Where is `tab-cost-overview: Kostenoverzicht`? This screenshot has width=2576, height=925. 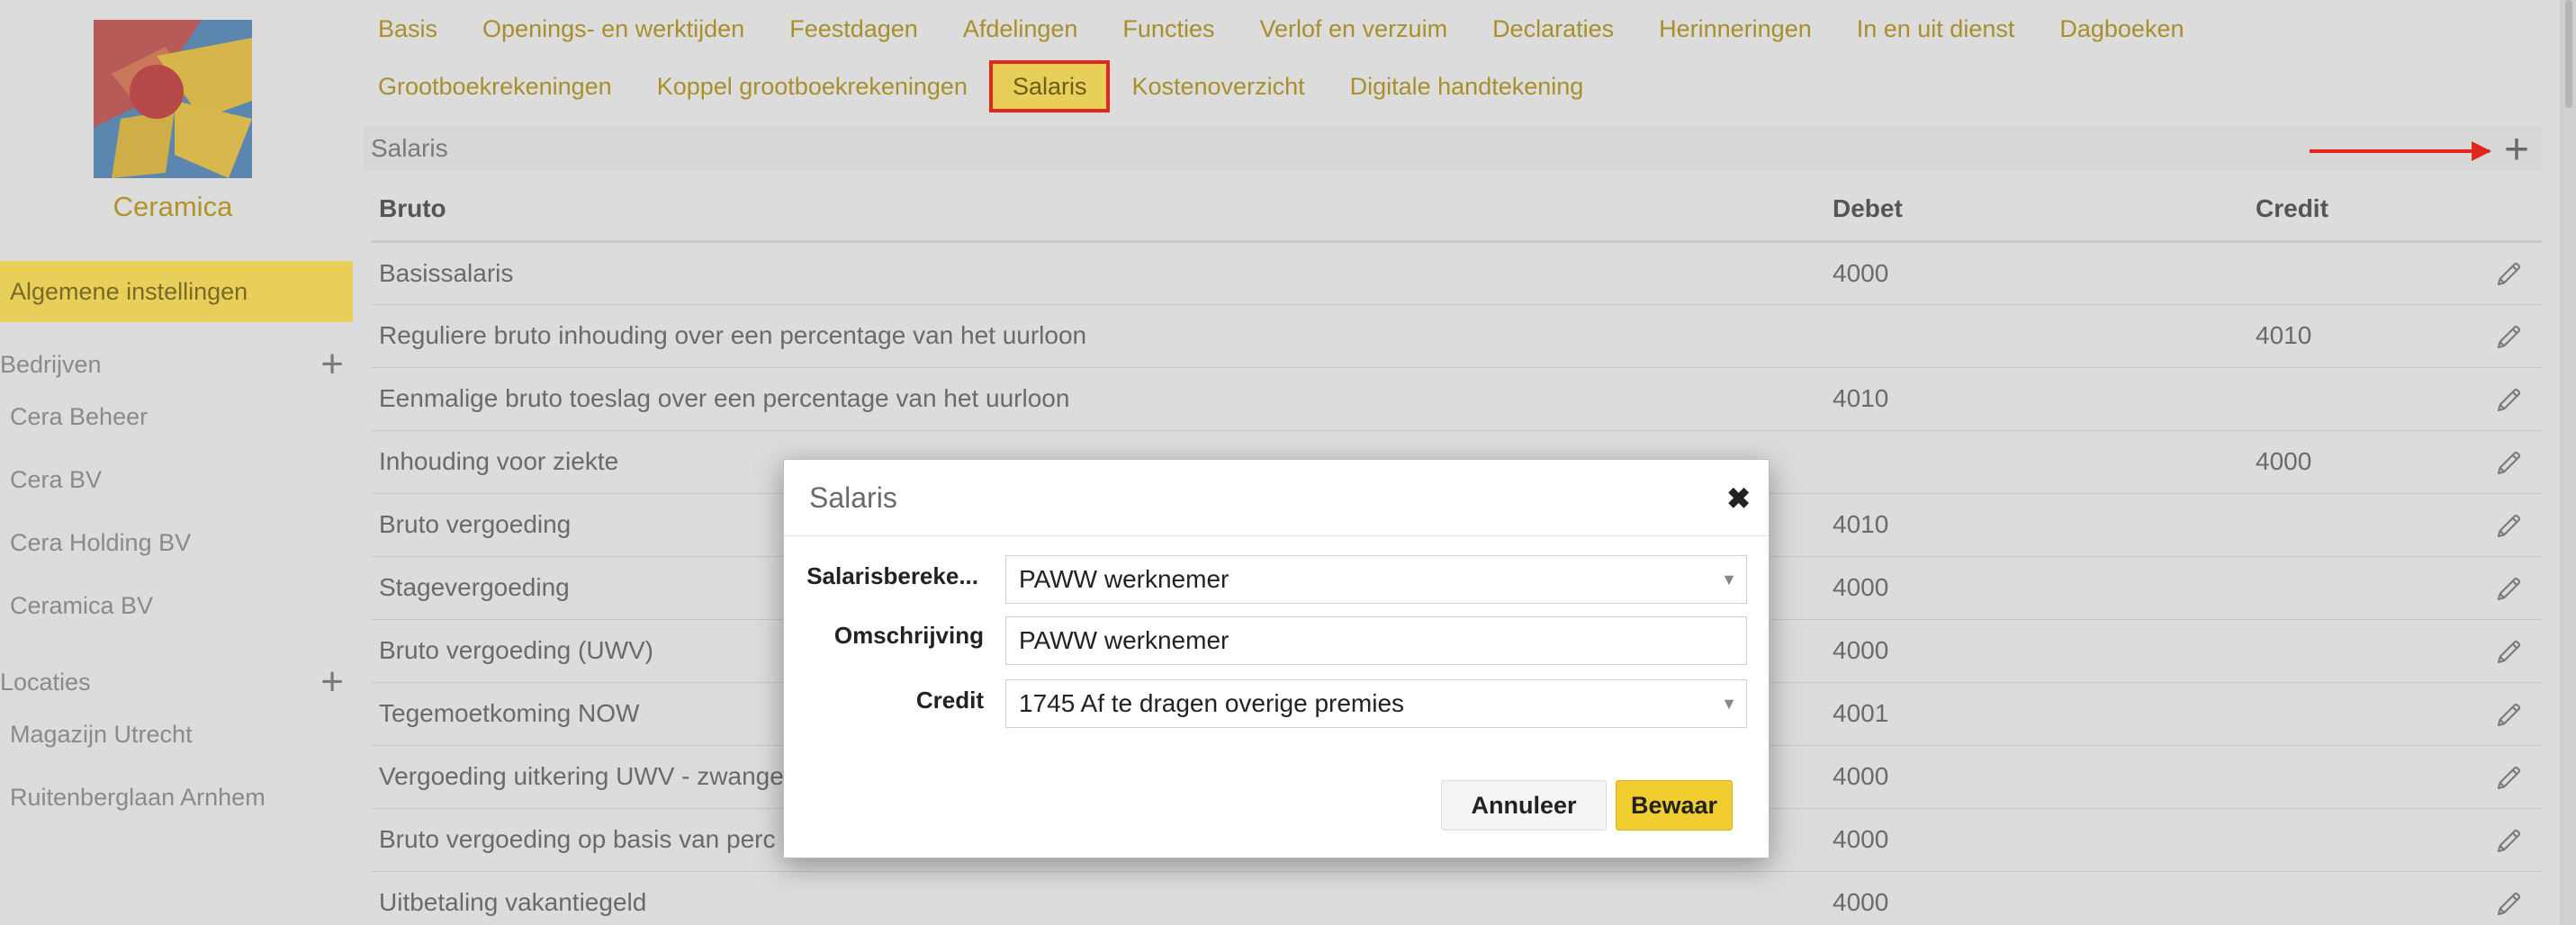
tab-cost-overview: Kostenoverzicht is located at coordinates (1217, 86).